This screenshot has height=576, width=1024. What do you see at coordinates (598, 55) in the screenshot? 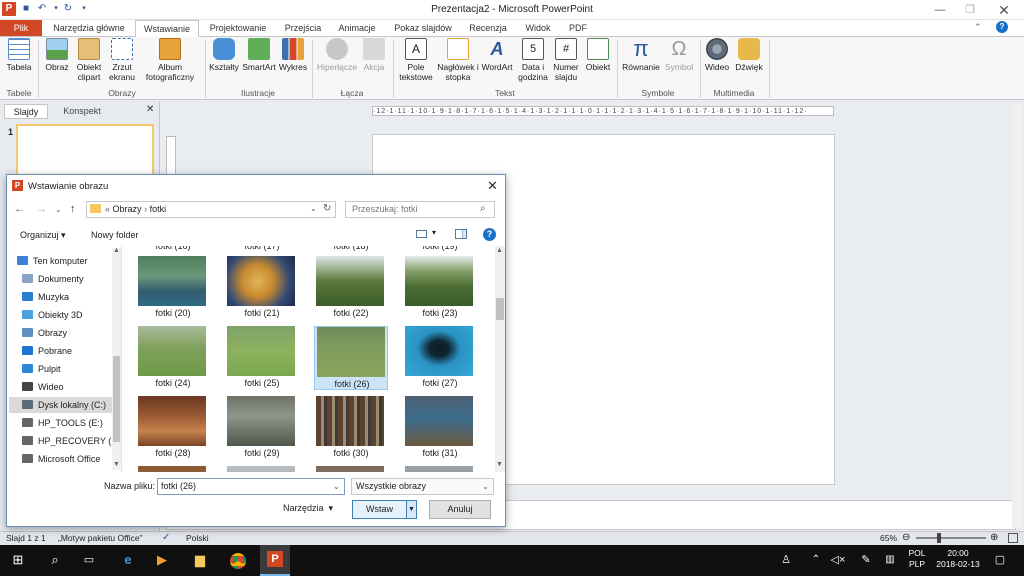
I see `object-button: Obiekt` at bounding box center [598, 55].